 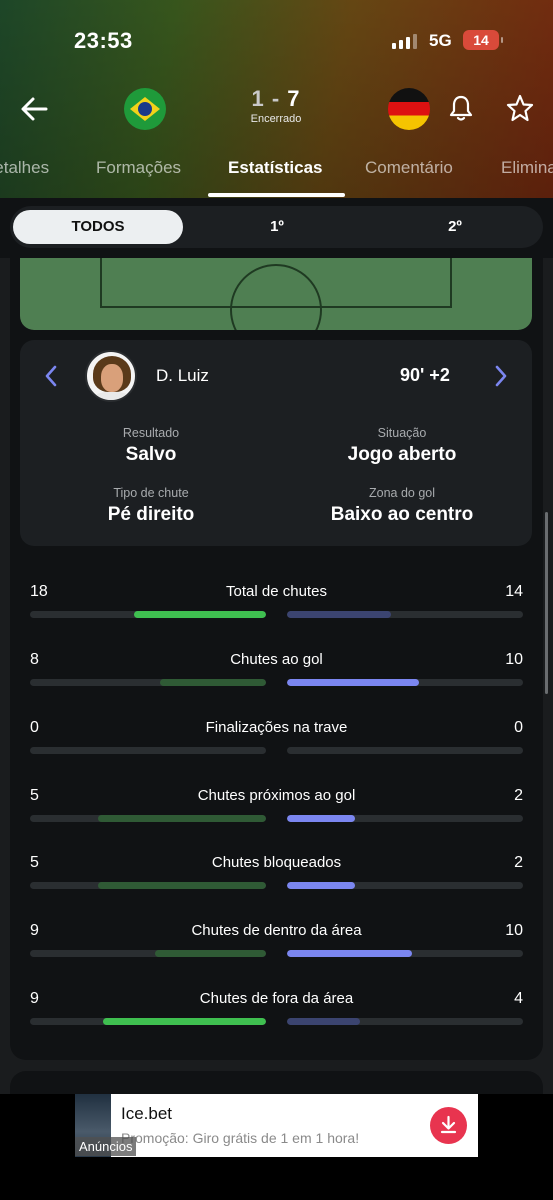 What do you see at coordinates (402, 493) in the screenshot?
I see `goal-zone-label: Zona do gol` at bounding box center [402, 493].